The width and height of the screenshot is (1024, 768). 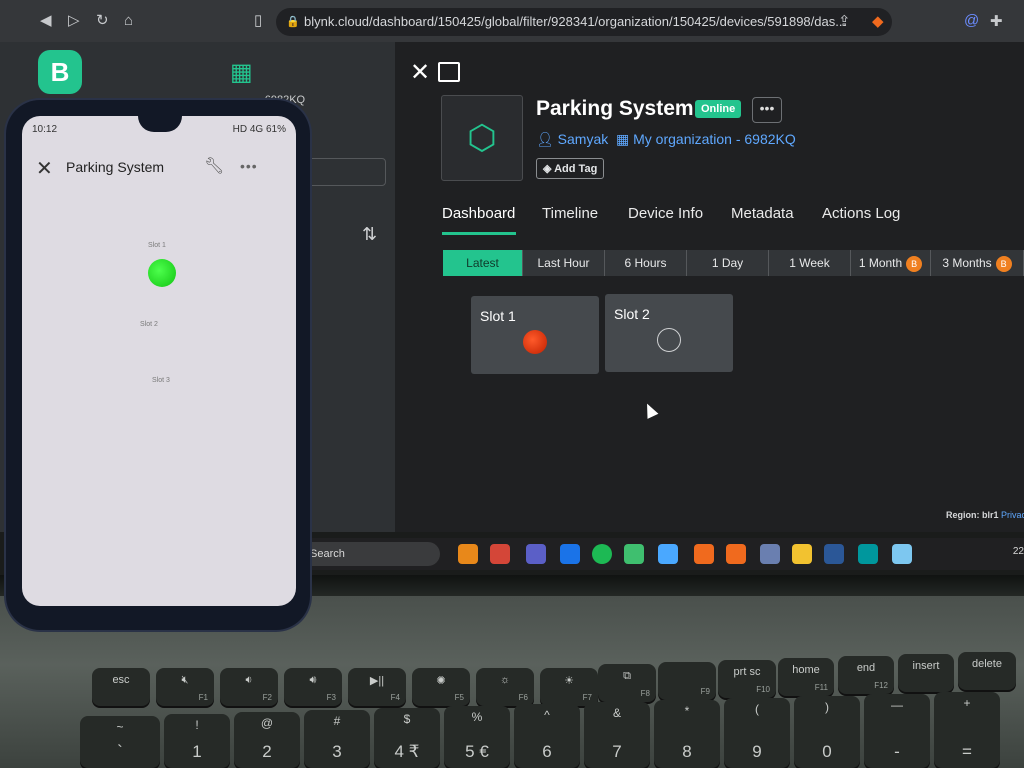 I want to click on bug-app-icon, so click(x=770, y=554).